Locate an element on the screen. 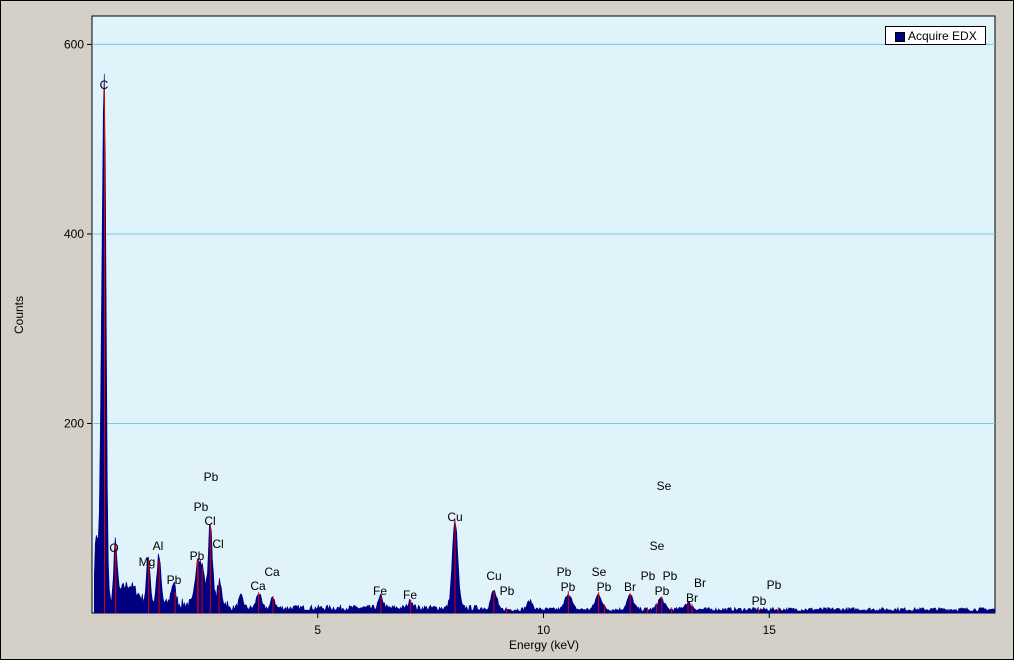 The image size is (1014, 660). peak-label-pb-24: Pb is located at coordinates (670, 576).